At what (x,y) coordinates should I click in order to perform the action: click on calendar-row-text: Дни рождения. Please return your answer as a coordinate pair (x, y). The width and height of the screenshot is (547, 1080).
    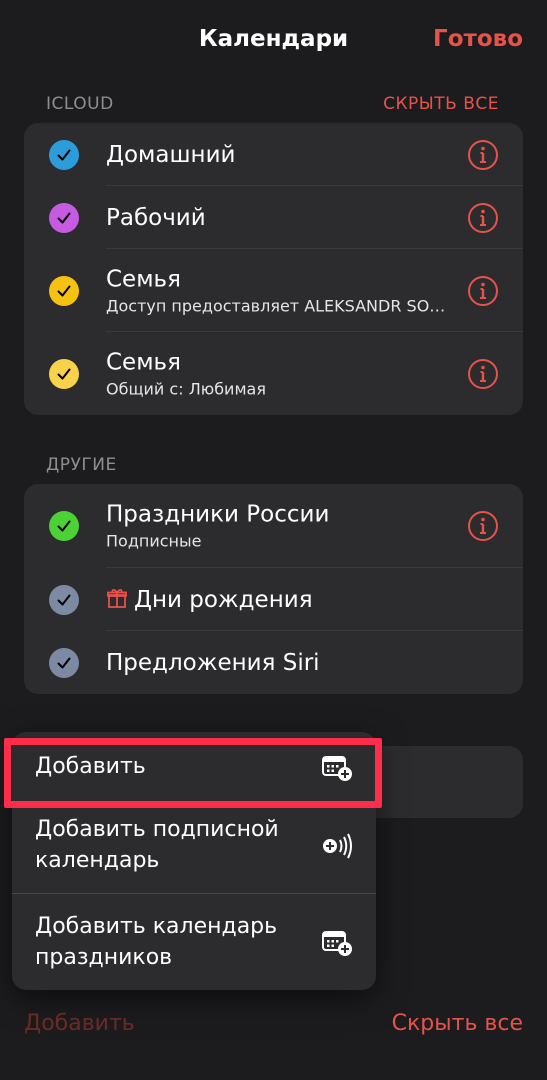
    Looking at the image, I should click on (279, 600).